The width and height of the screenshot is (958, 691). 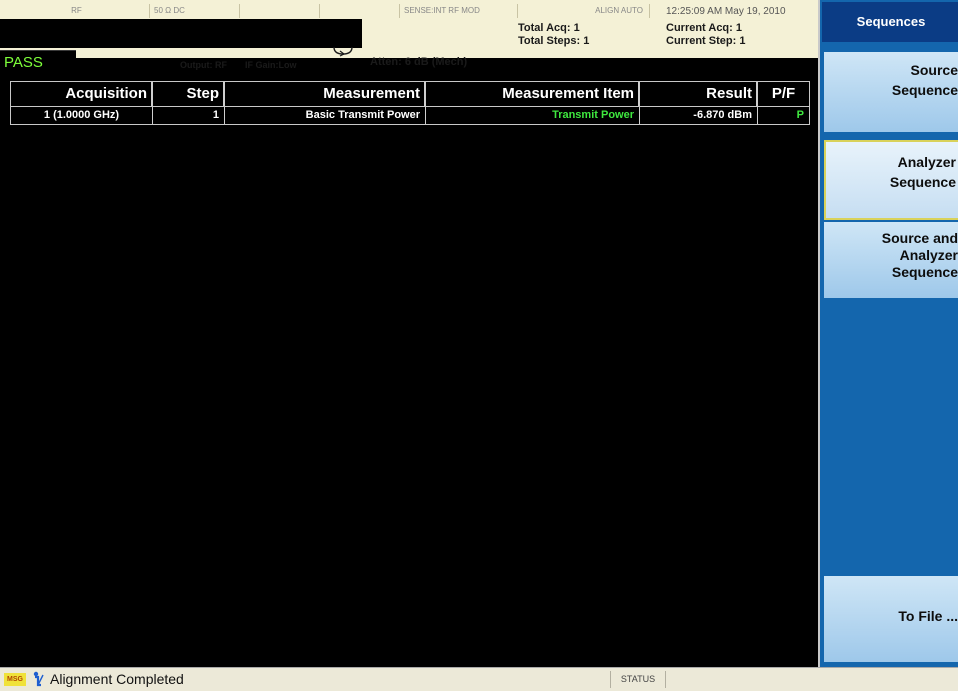 I want to click on softkey-panel-title: Sequences, so click(x=890, y=22).